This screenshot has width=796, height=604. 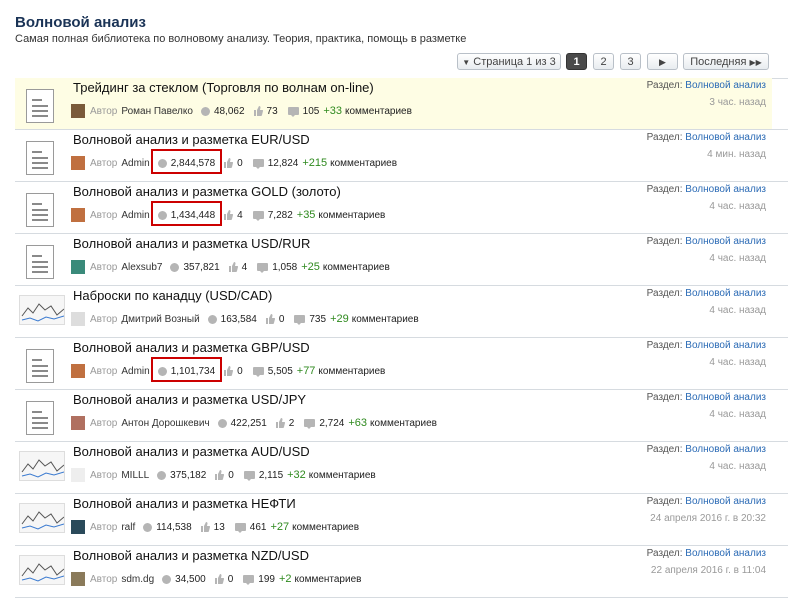 I want to click on topic-title-link: Волновой анализ и разметка USD/RUR, so click(x=191, y=243).